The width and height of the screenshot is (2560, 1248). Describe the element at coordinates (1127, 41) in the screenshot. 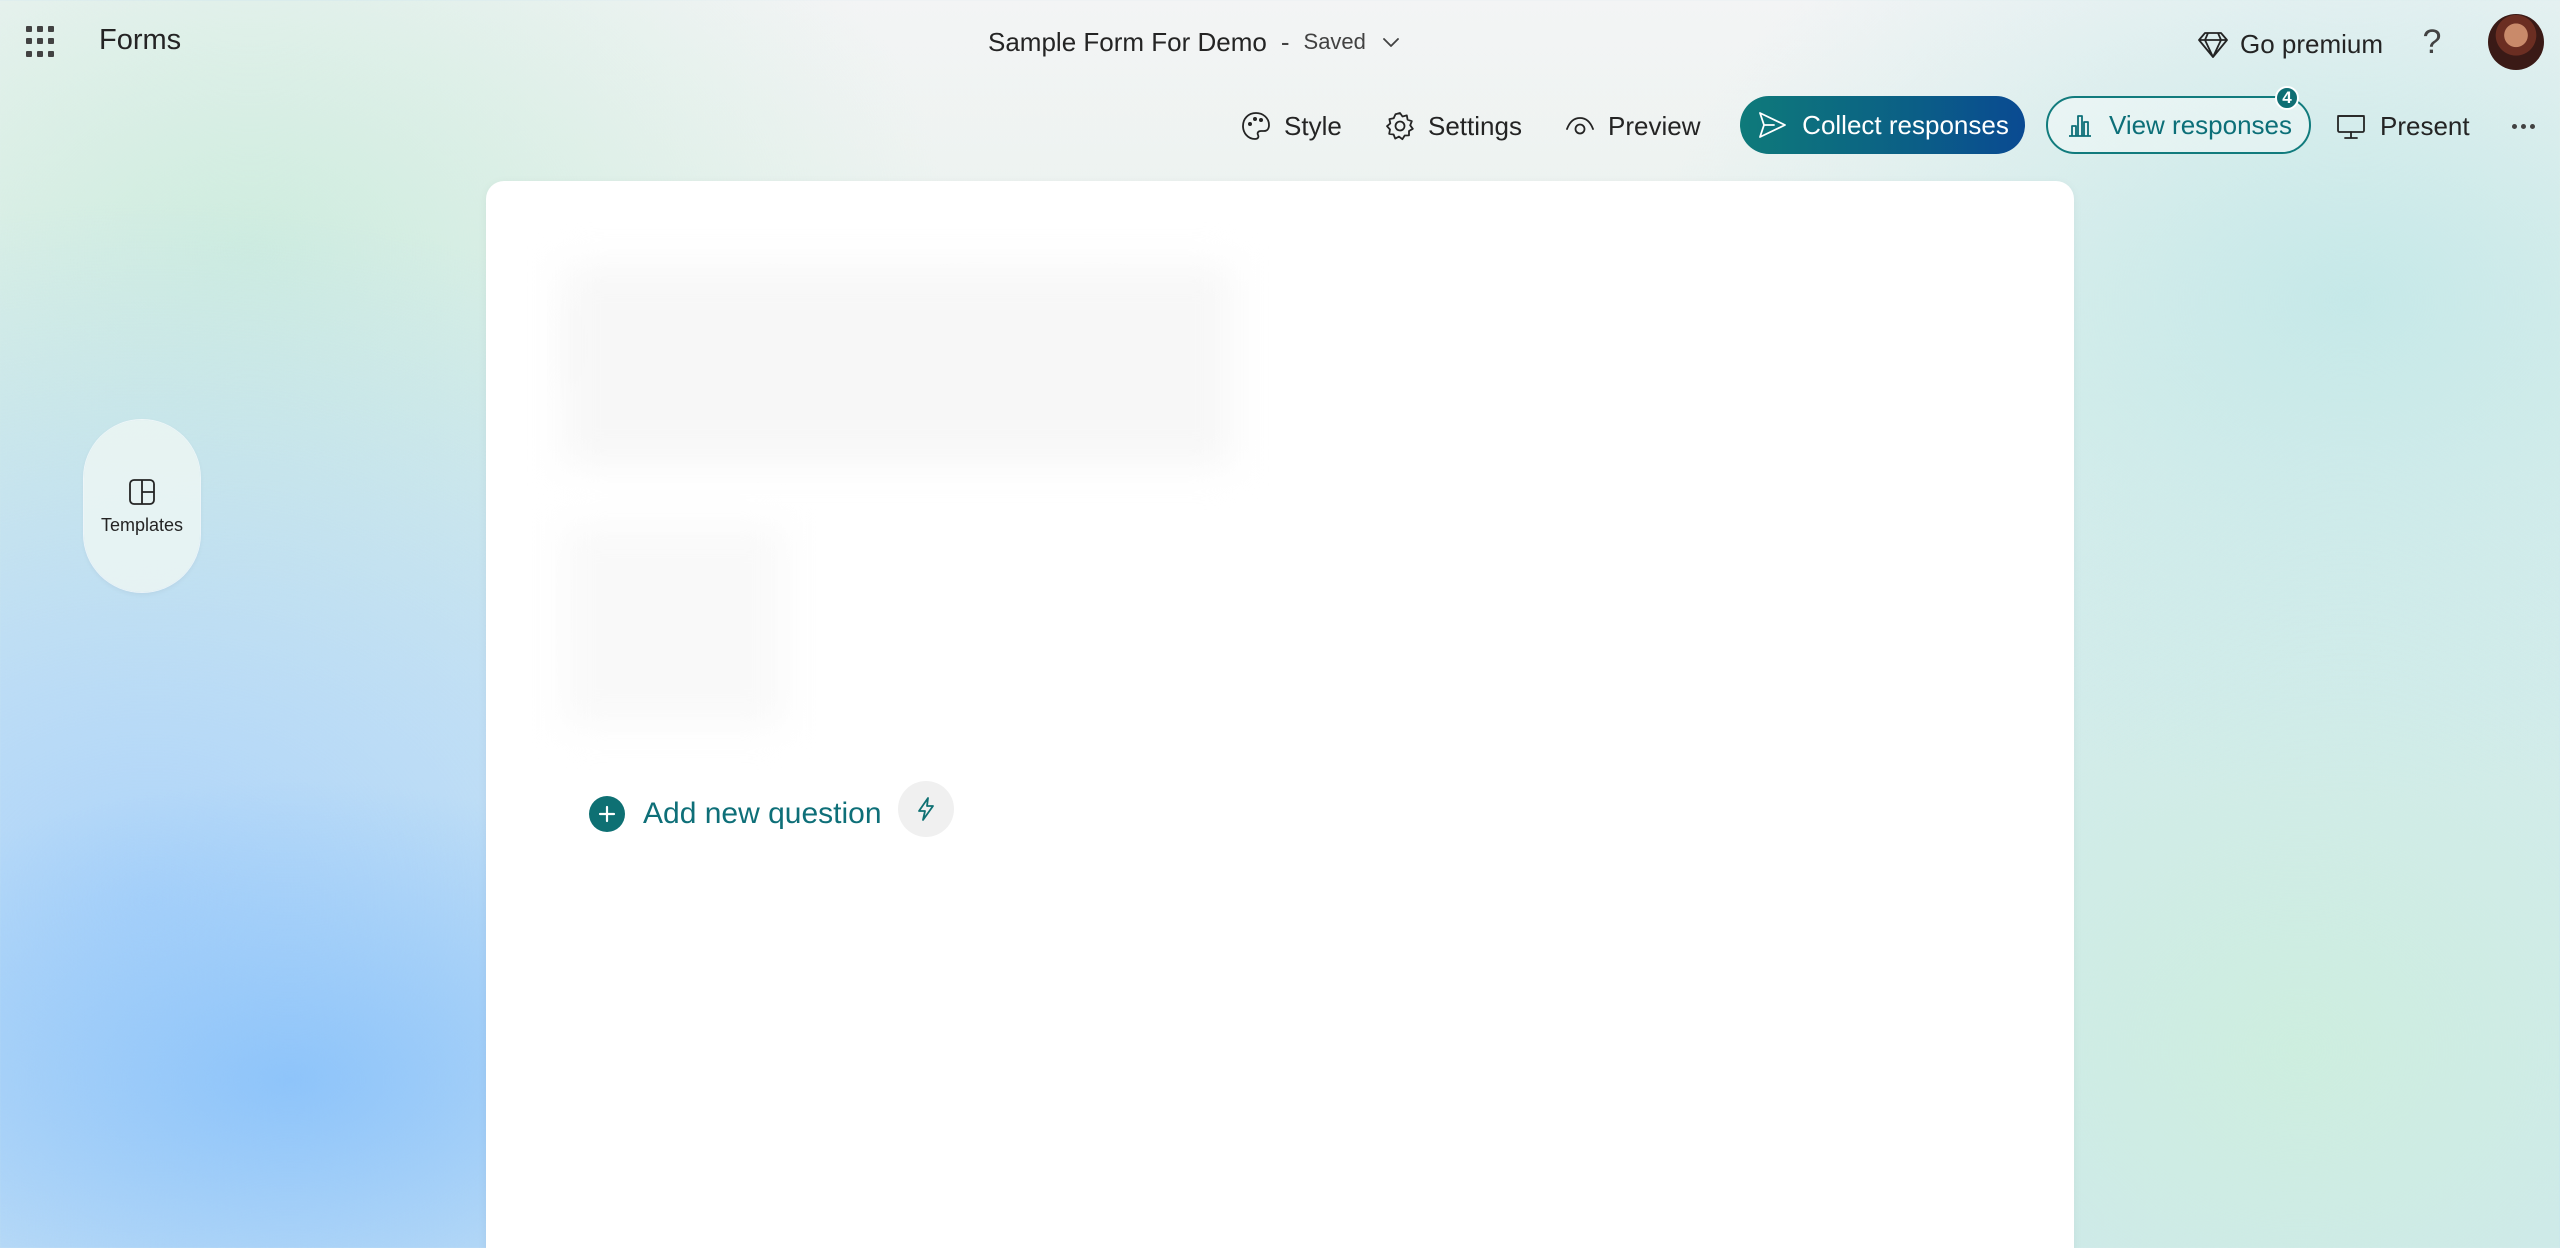

I see `form-title: Sample Form For Demo` at that location.